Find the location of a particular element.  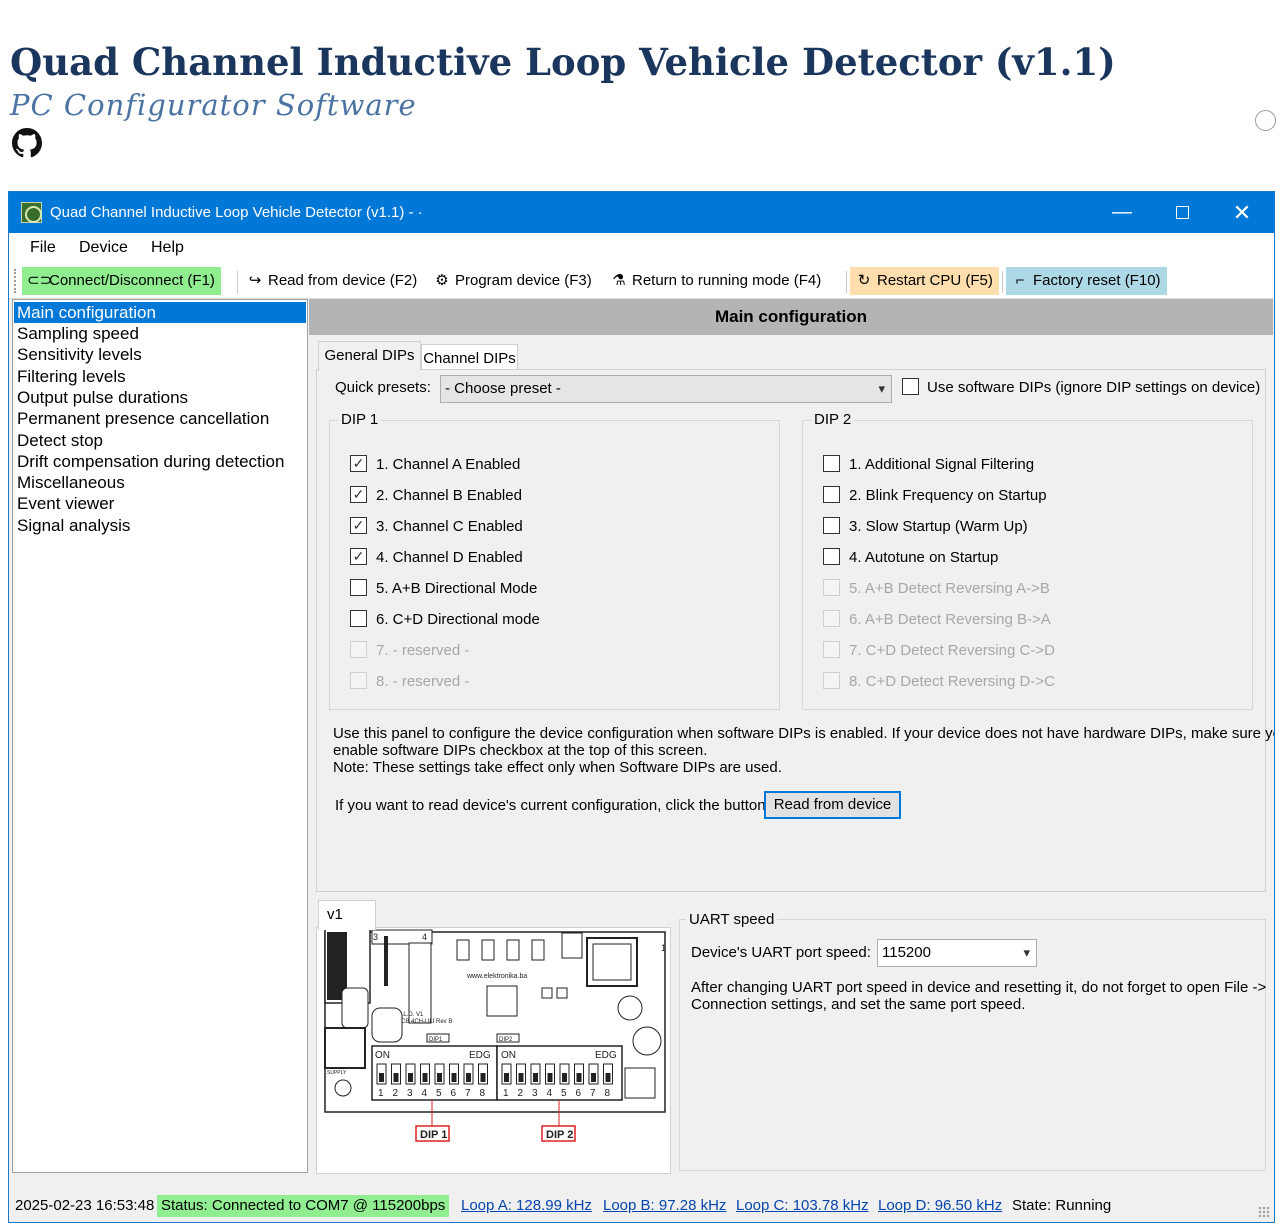

dip2-item-4-checkbox is located at coordinates (831, 556).